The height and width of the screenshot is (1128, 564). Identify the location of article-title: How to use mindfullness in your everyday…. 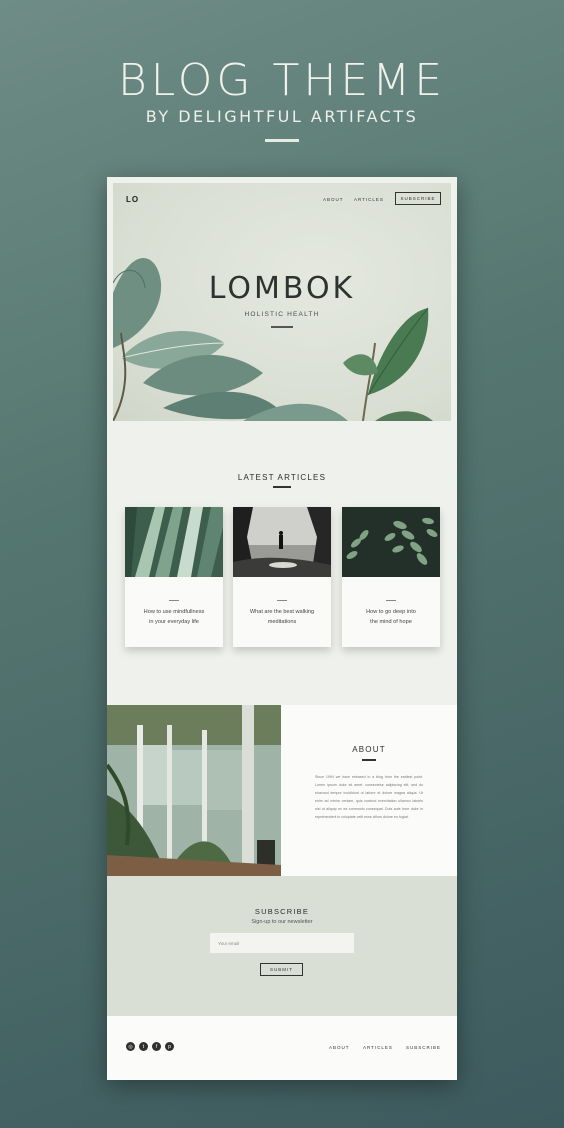
(174, 617).